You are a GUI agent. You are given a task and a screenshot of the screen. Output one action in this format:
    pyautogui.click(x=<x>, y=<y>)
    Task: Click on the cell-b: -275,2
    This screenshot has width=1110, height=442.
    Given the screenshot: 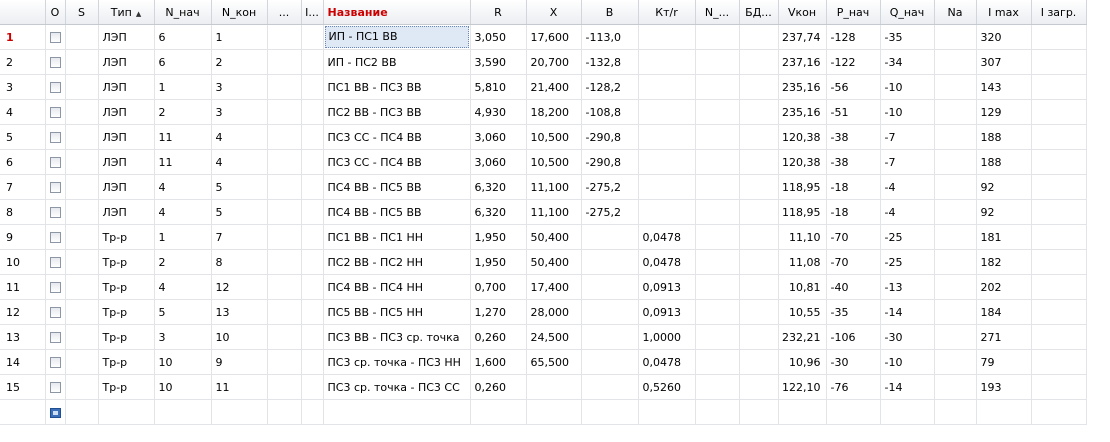 What is the action you would take?
    pyautogui.click(x=610, y=212)
    